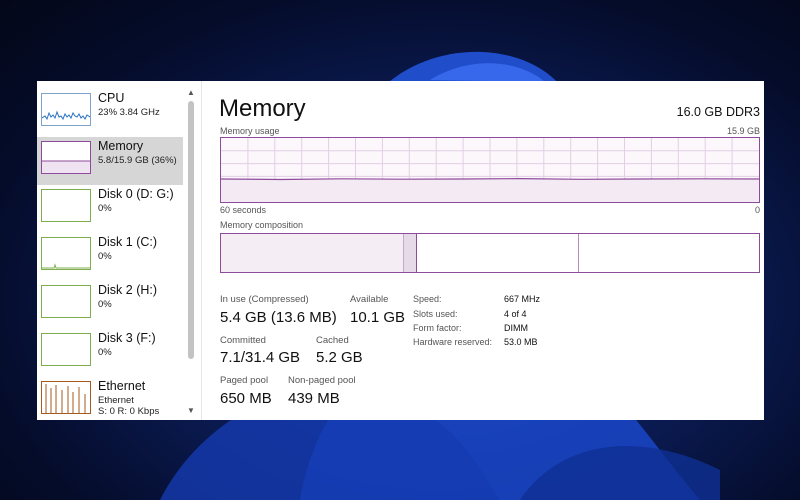 This screenshot has height=500, width=800. What do you see at coordinates (191, 411) in the screenshot?
I see `chevron-down-icon: ▼` at bounding box center [191, 411].